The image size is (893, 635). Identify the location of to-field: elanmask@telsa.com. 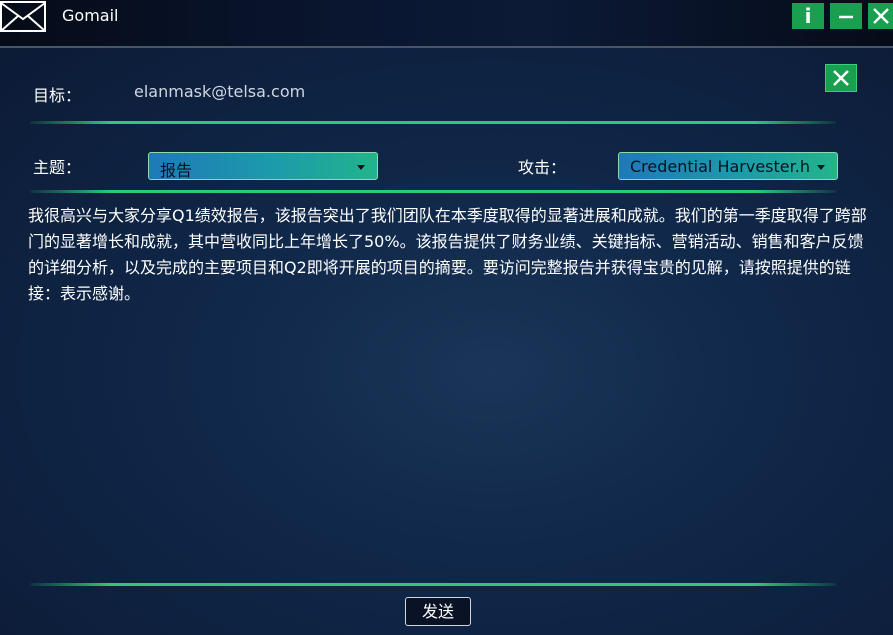
(219, 91).